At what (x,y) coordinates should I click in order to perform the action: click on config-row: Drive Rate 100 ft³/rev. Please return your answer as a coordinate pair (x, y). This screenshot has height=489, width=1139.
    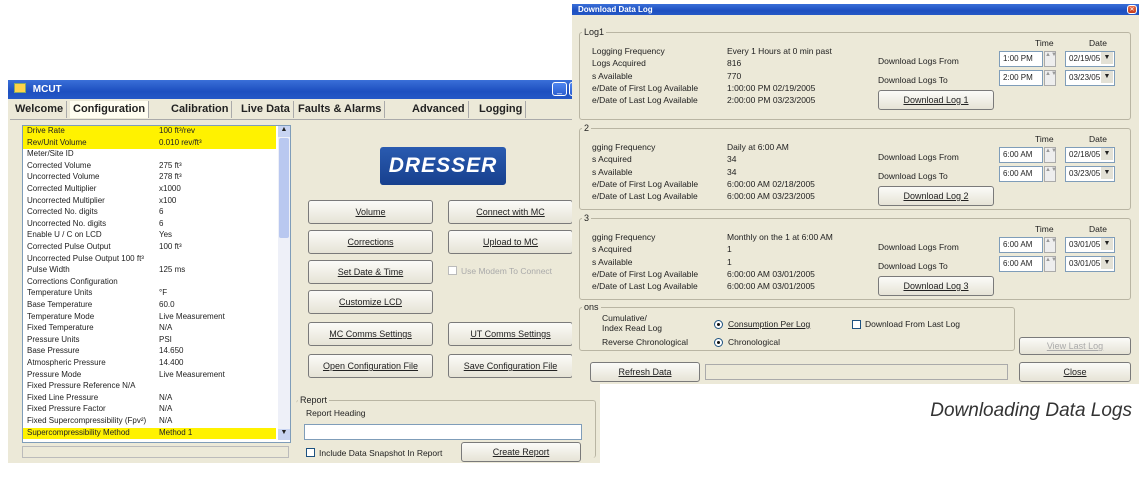
    Looking at the image, I should click on (149, 132).